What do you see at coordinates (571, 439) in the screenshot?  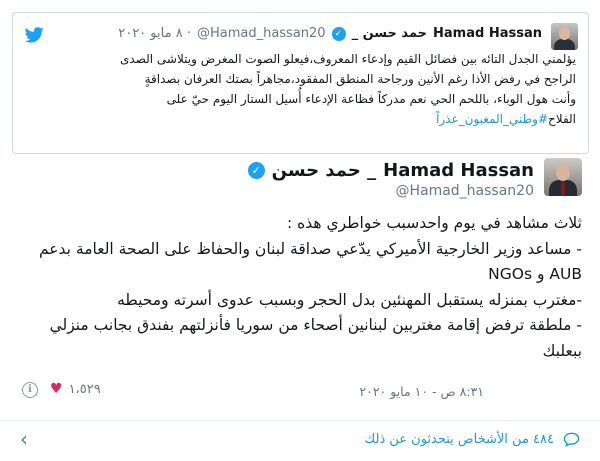 I see `speech-bubble-icon` at bounding box center [571, 439].